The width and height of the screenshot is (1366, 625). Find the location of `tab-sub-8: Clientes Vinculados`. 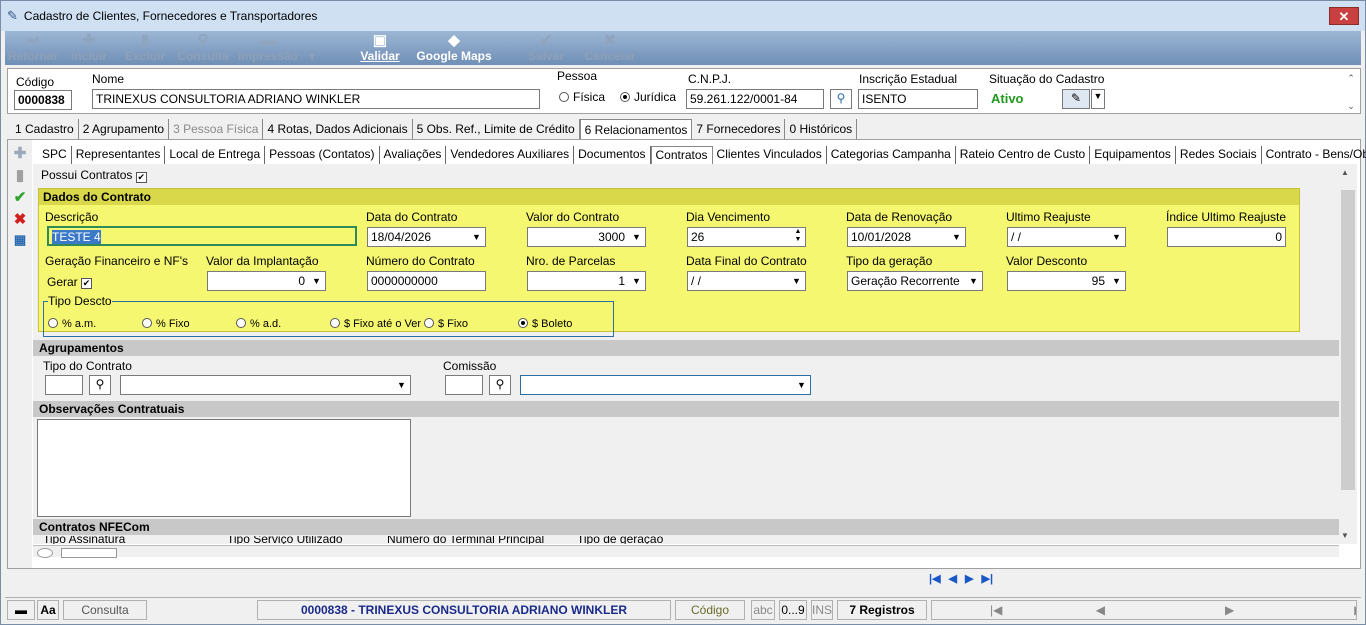

tab-sub-8: Clientes Vinculados is located at coordinates (770, 155).